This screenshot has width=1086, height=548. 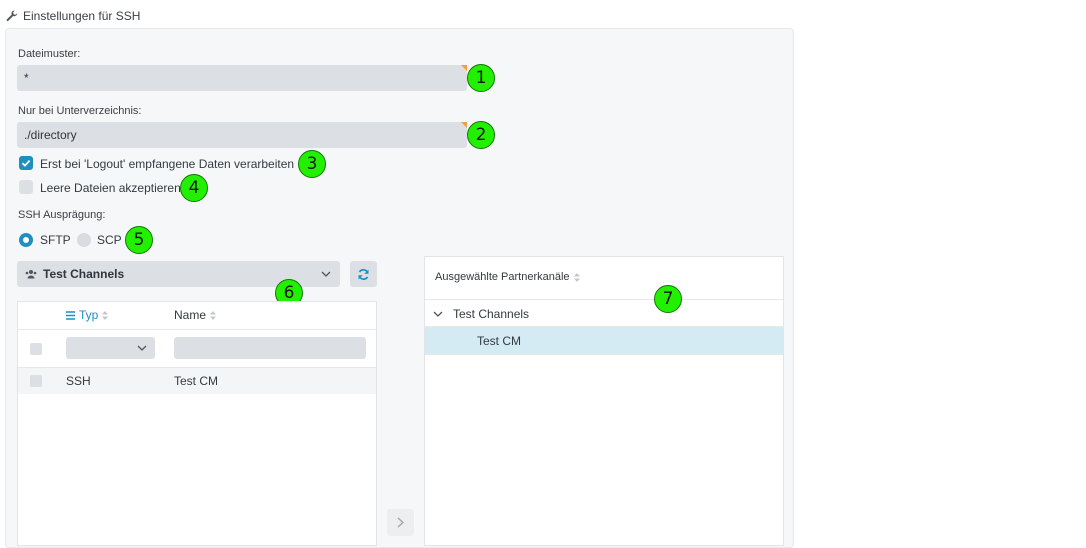 What do you see at coordinates (270, 348) in the screenshot?
I see `name-filter-input` at bounding box center [270, 348].